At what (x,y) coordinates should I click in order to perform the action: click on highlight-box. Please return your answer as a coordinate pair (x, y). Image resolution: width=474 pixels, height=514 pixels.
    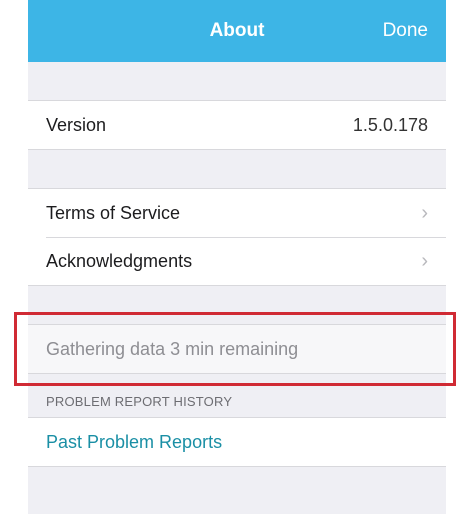
    Looking at the image, I should click on (235, 349).